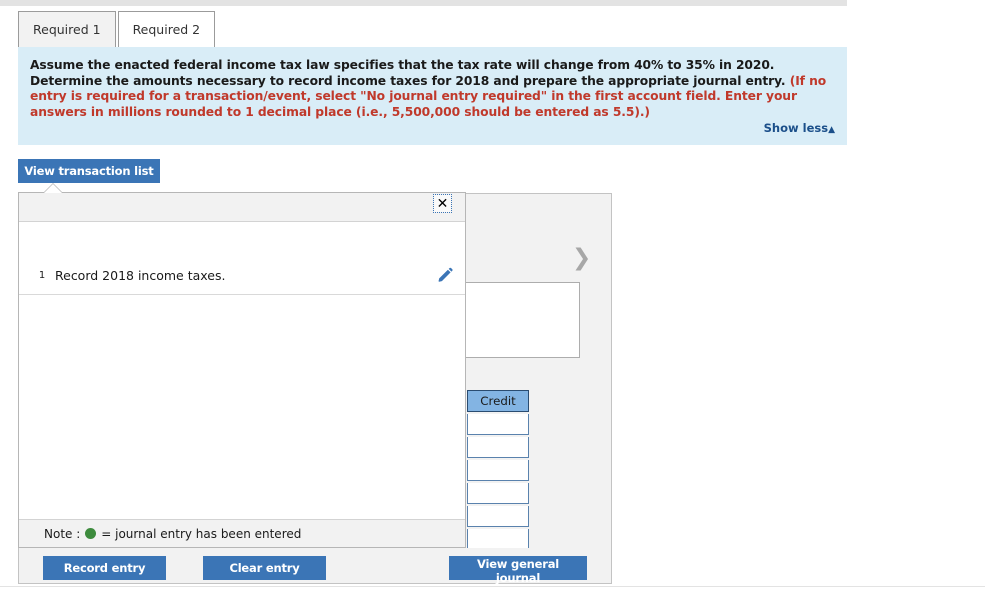 Image resolution: width=985 pixels, height=593 pixels. What do you see at coordinates (518, 570) in the screenshot?
I see `view-general-journal-button: View general journal` at bounding box center [518, 570].